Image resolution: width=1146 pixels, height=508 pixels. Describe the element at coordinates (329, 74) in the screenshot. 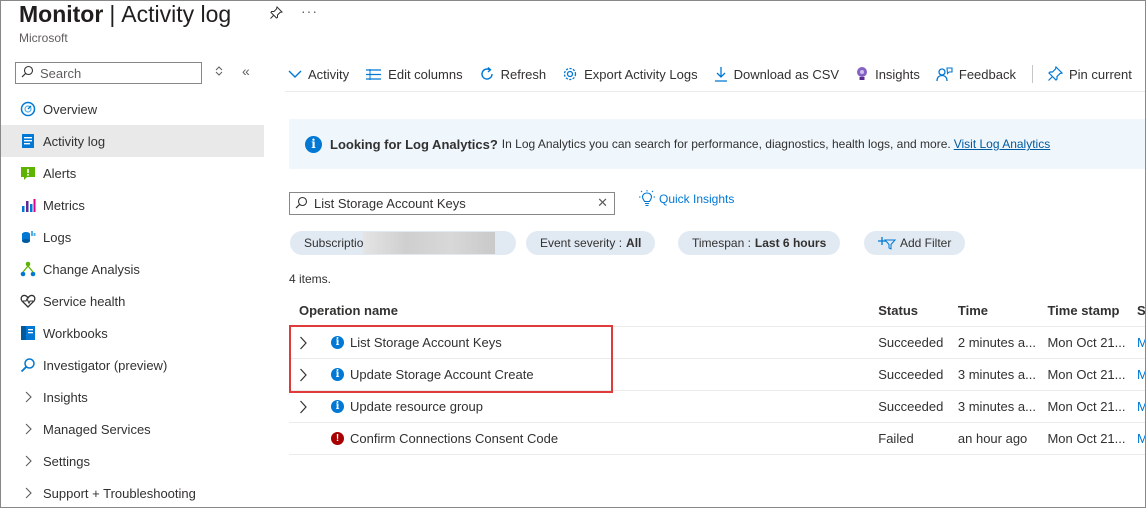

I see `activity-toggle-label: Activity` at that location.